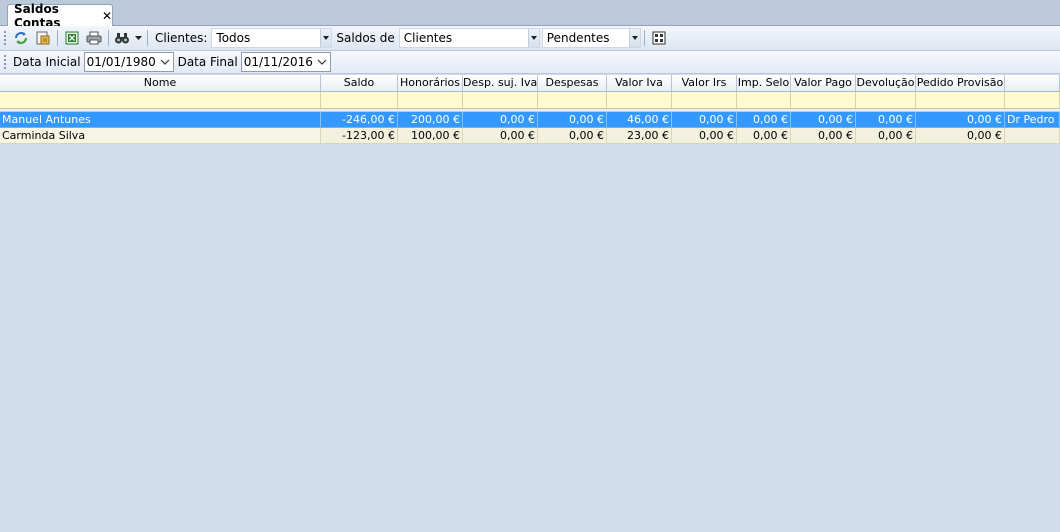 Image resolution: width=1060 pixels, height=532 pixels. I want to click on column-header: Pedido Provisão, so click(960, 83).